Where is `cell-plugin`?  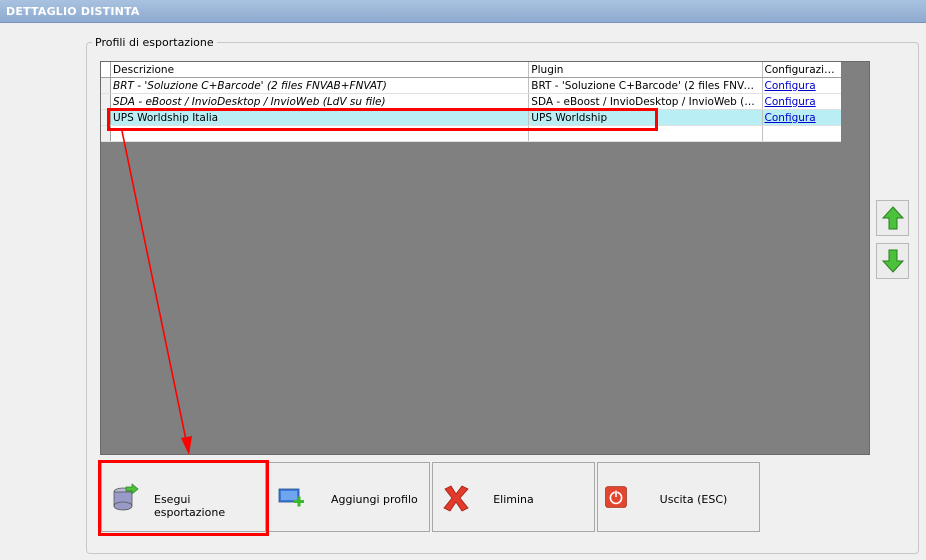 cell-plugin is located at coordinates (645, 133).